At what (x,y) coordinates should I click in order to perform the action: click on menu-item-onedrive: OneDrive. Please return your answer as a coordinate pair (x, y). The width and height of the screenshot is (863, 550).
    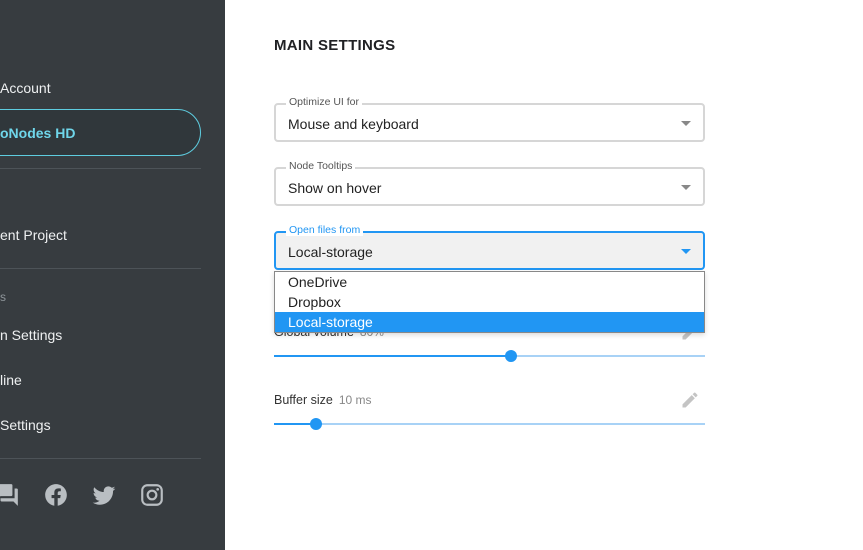
    Looking at the image, I should click on (489, 282).